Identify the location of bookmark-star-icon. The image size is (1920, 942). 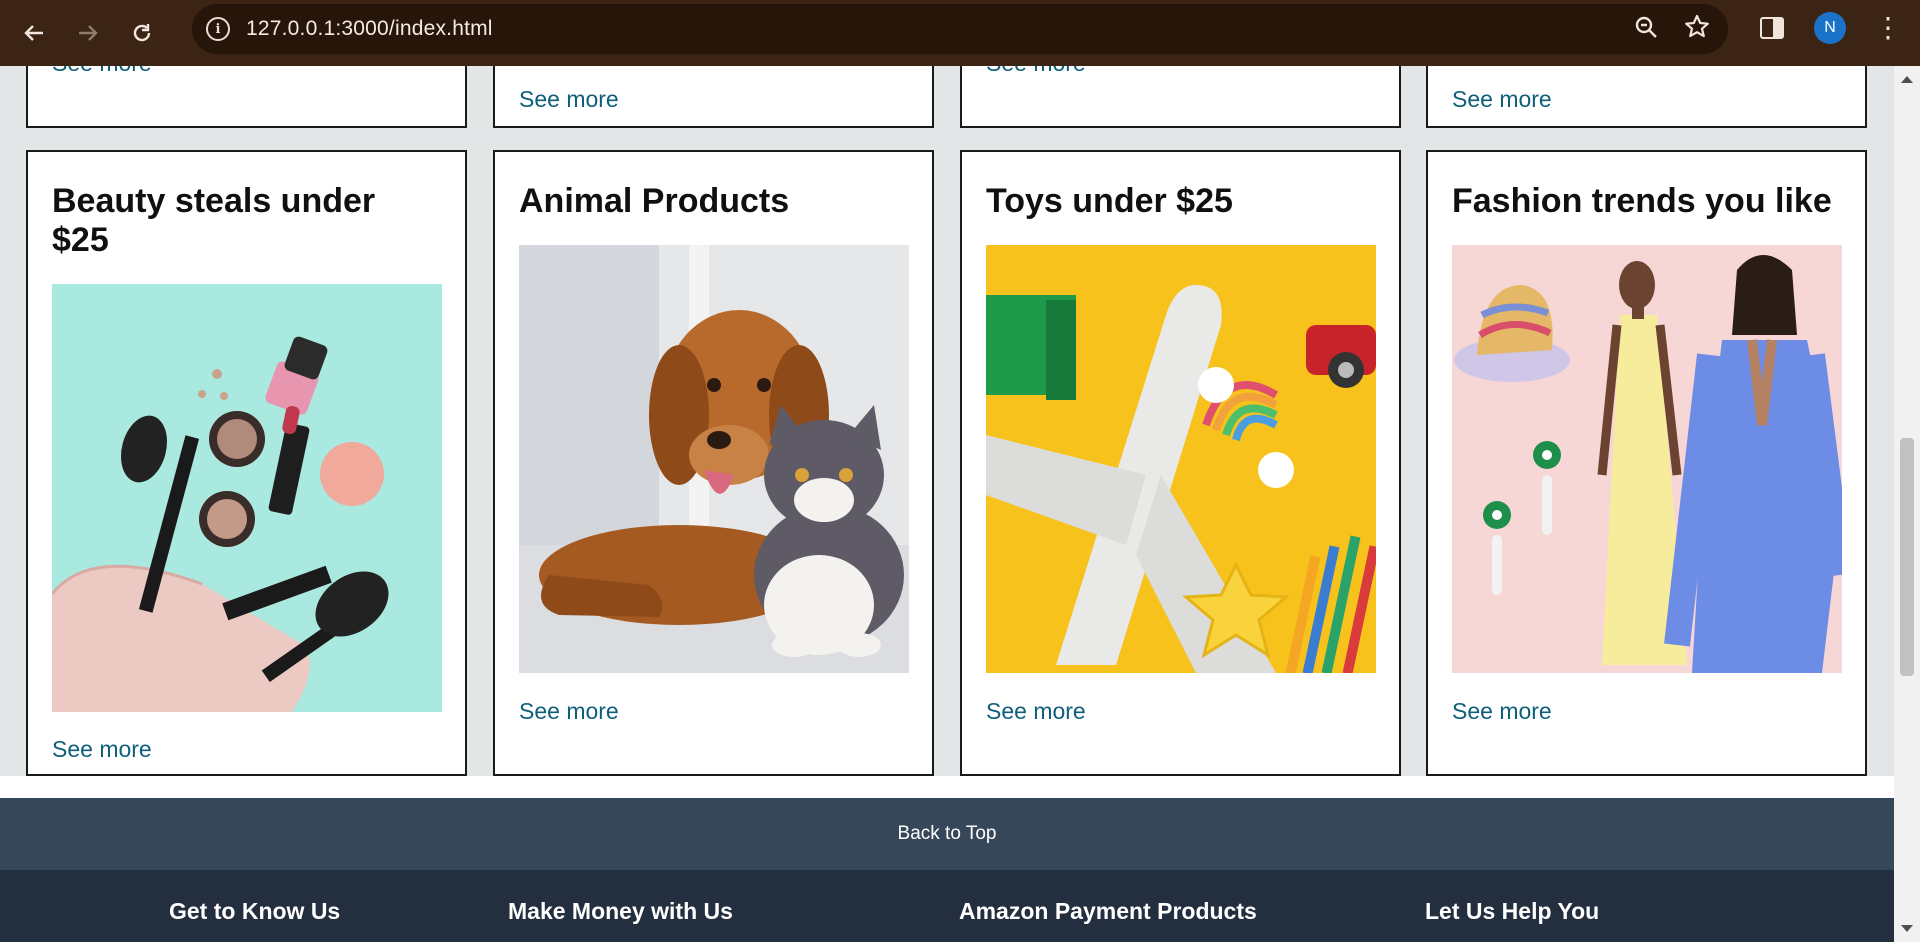
(1697, 29).